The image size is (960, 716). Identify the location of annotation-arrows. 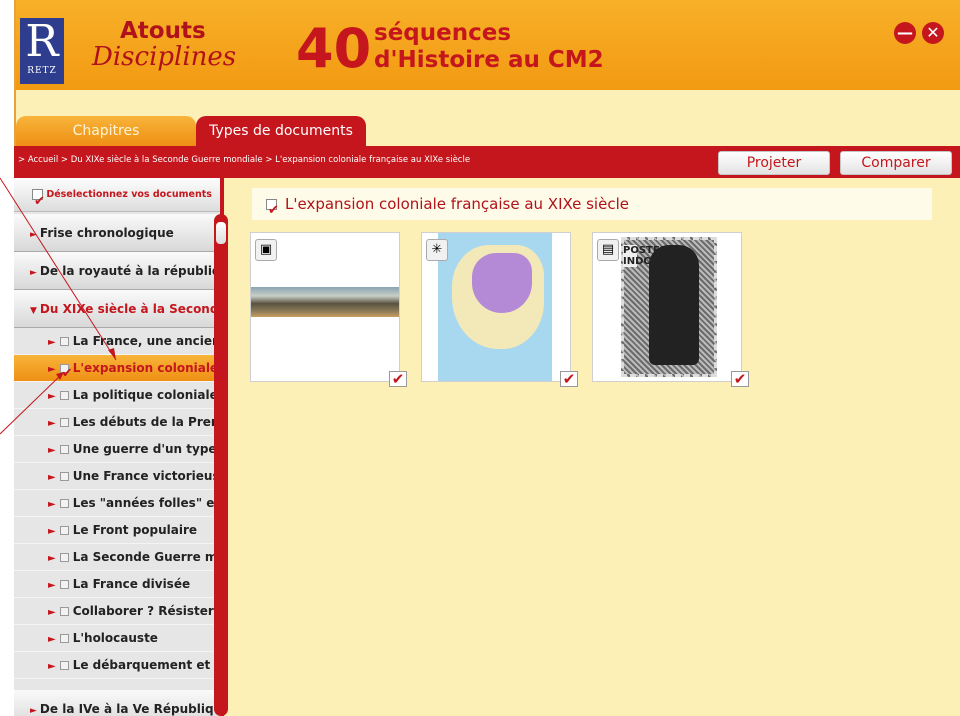
(58, 306).